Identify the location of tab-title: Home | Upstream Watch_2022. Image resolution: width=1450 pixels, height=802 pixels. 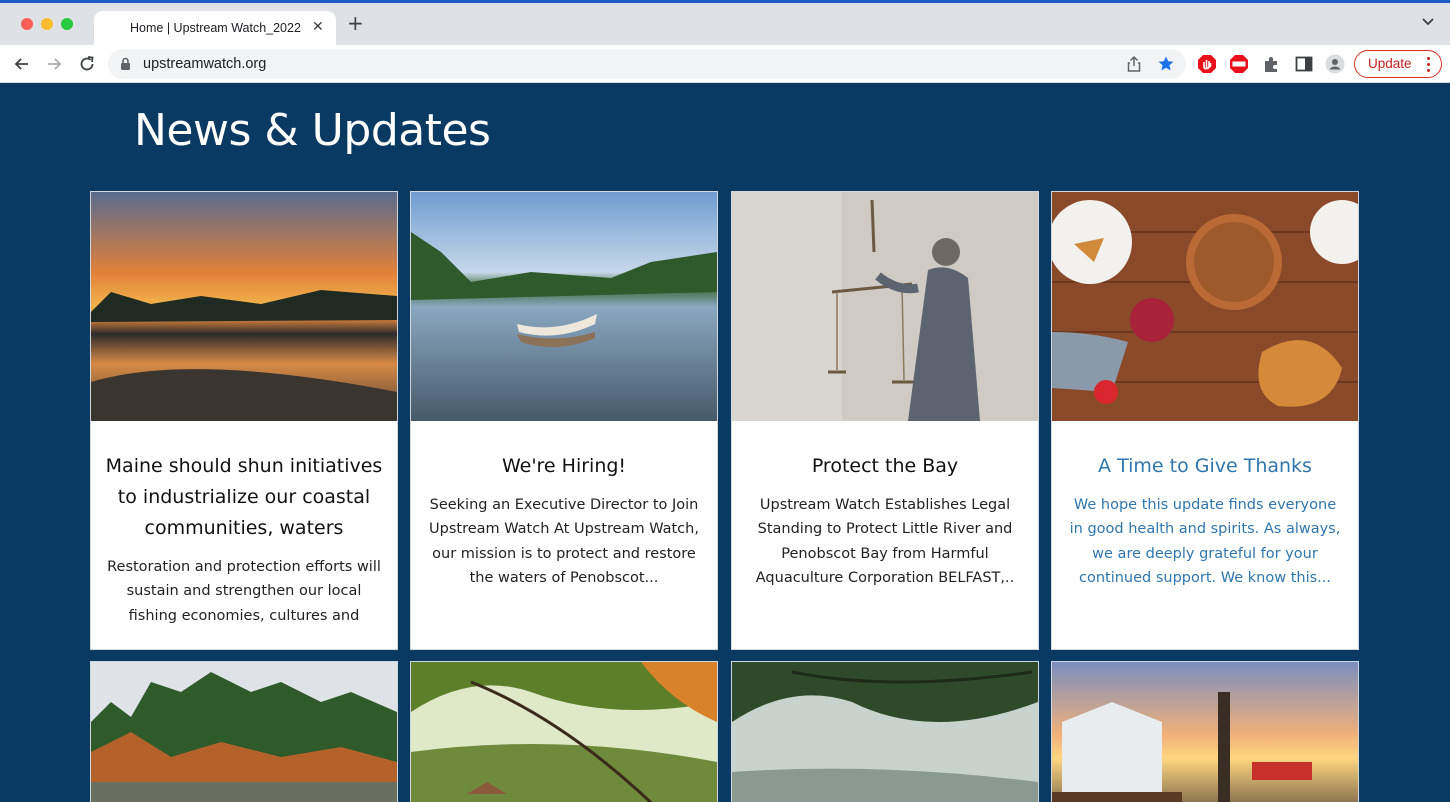
(215, 28).